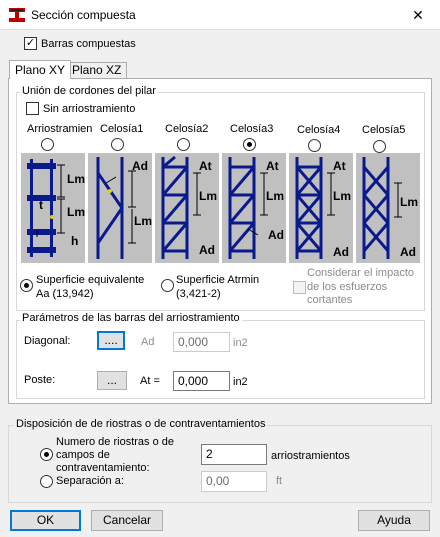 The height and width of the screenshot is (537, 440). I want to click on separacion-unit: ft, so click(279, 481).